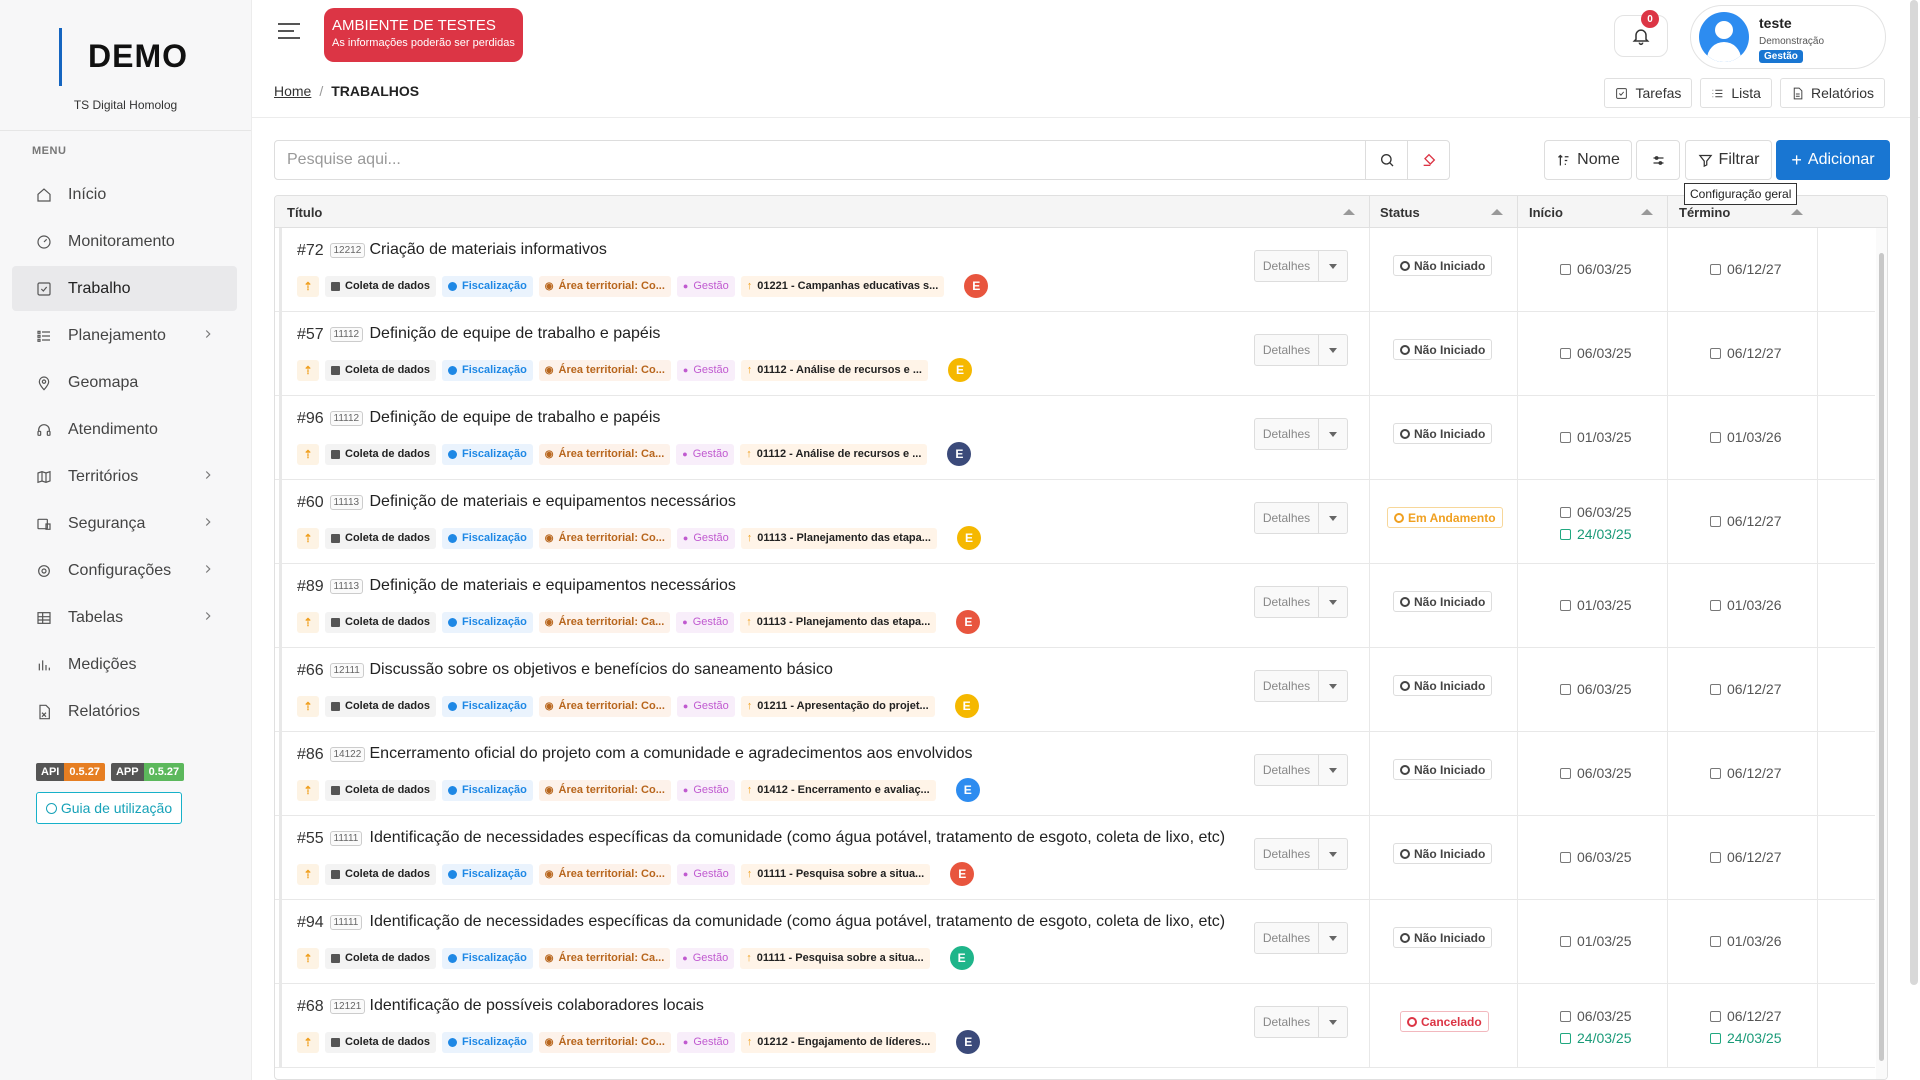 The height and width of the screenshot is (1080, 1920). What do you see at coordinates (124, 429) in the screenshot?
I see `sidebar-item-atendimento: Atendimento` at bounding box center [124, 429].